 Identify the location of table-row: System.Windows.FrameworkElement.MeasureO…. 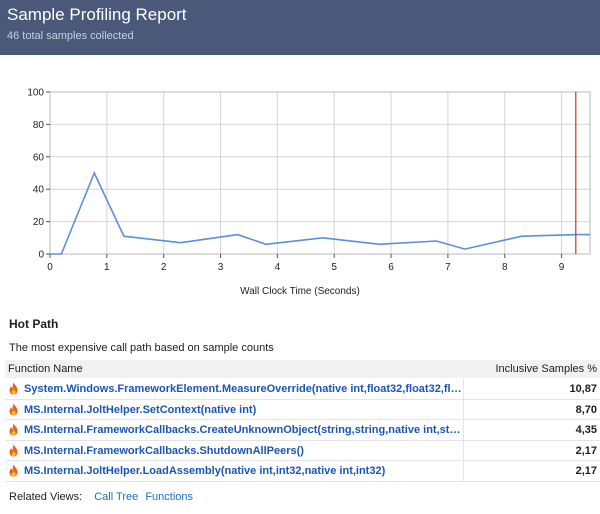
(302, 389).